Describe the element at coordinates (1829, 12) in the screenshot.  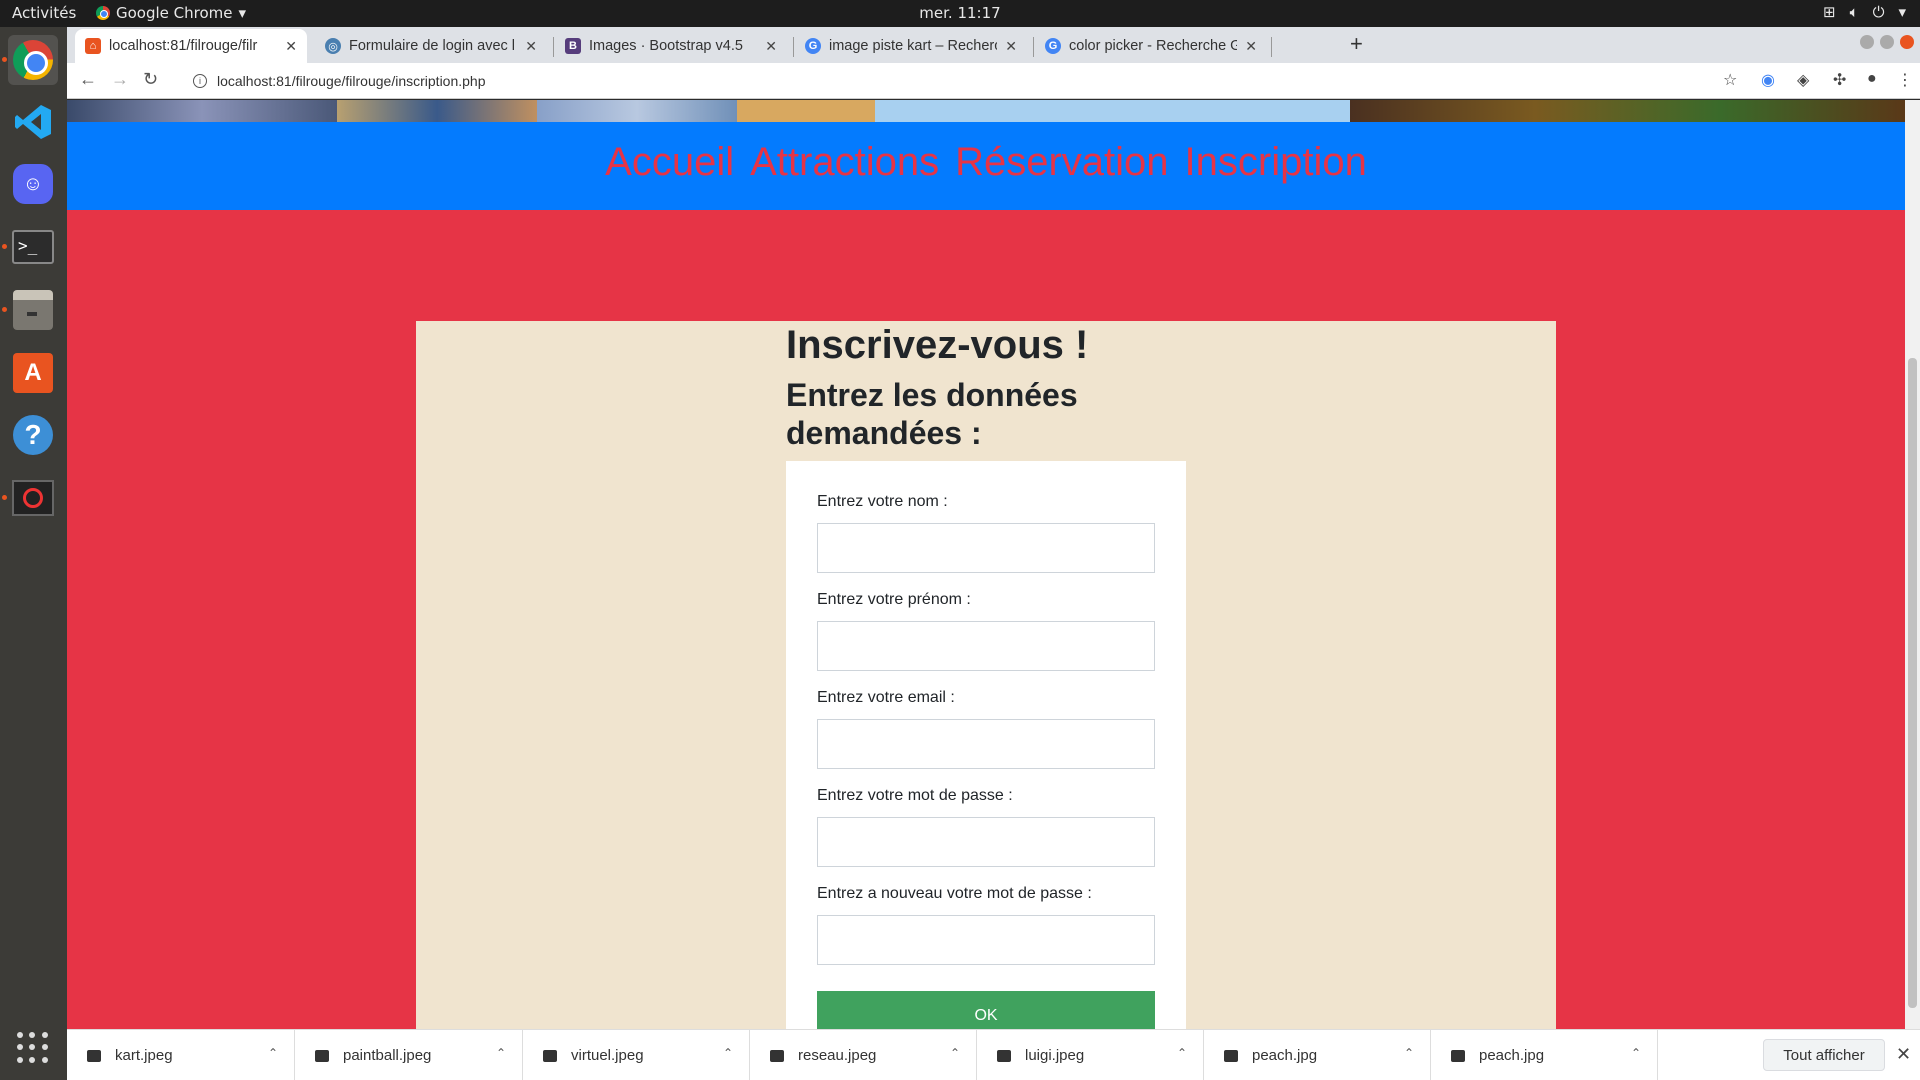
I see `network-icon: ⊞` at that location.